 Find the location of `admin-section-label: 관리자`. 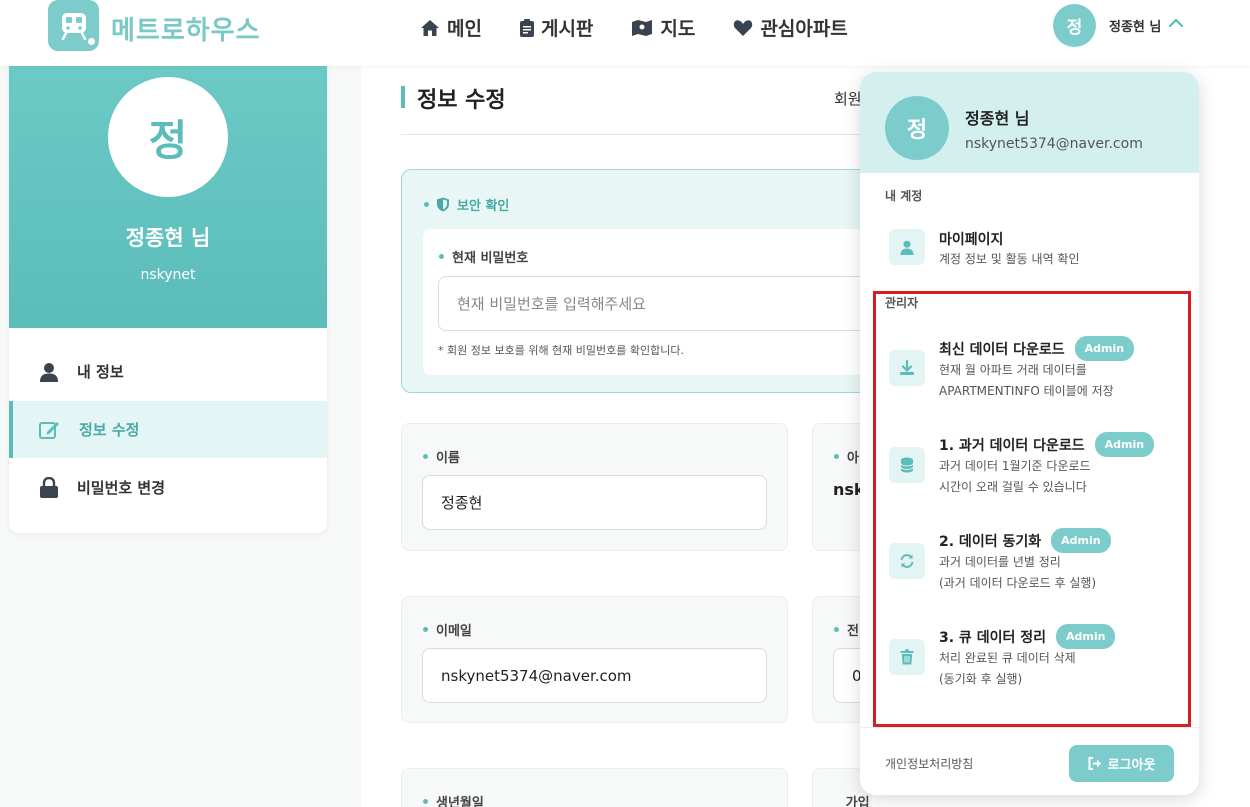

admin-section-label: 관리자 is located at coordinates (902, 303).